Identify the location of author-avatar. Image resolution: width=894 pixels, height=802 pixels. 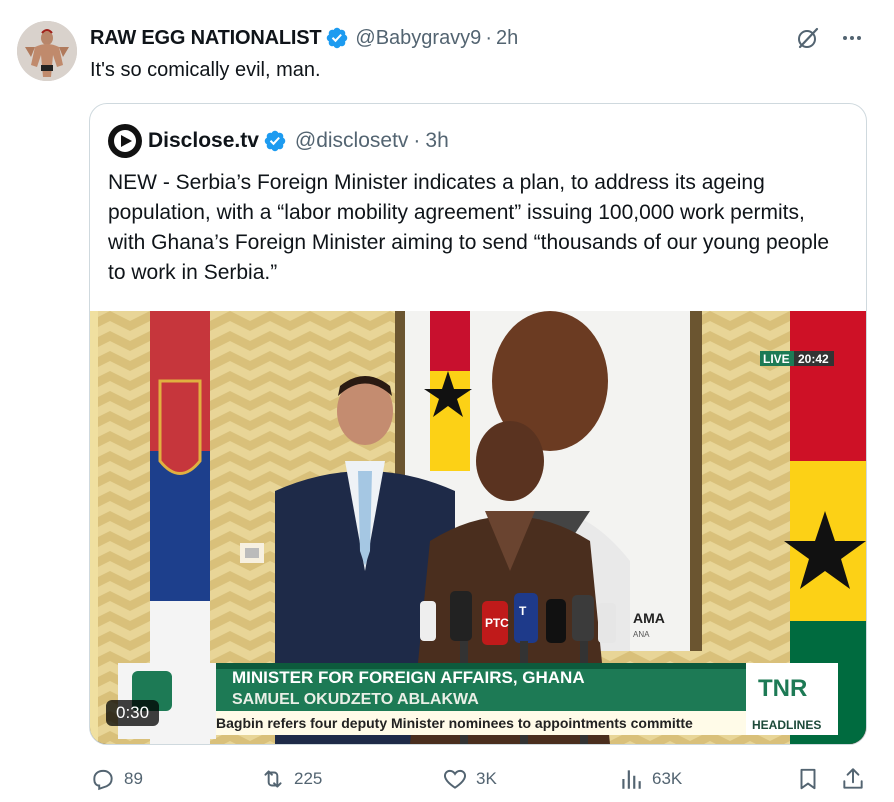
(47, 51).